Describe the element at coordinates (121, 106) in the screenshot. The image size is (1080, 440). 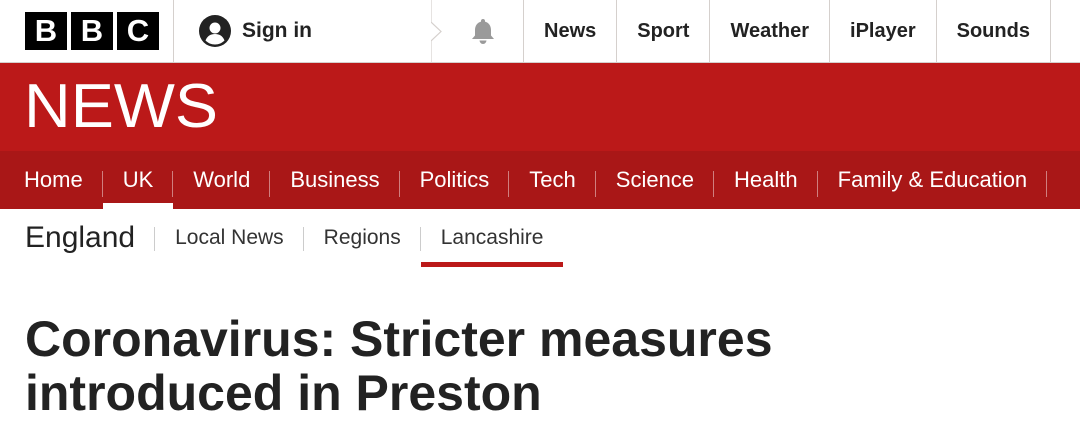
I see `news-wordmark-text: NEWS` at that location.